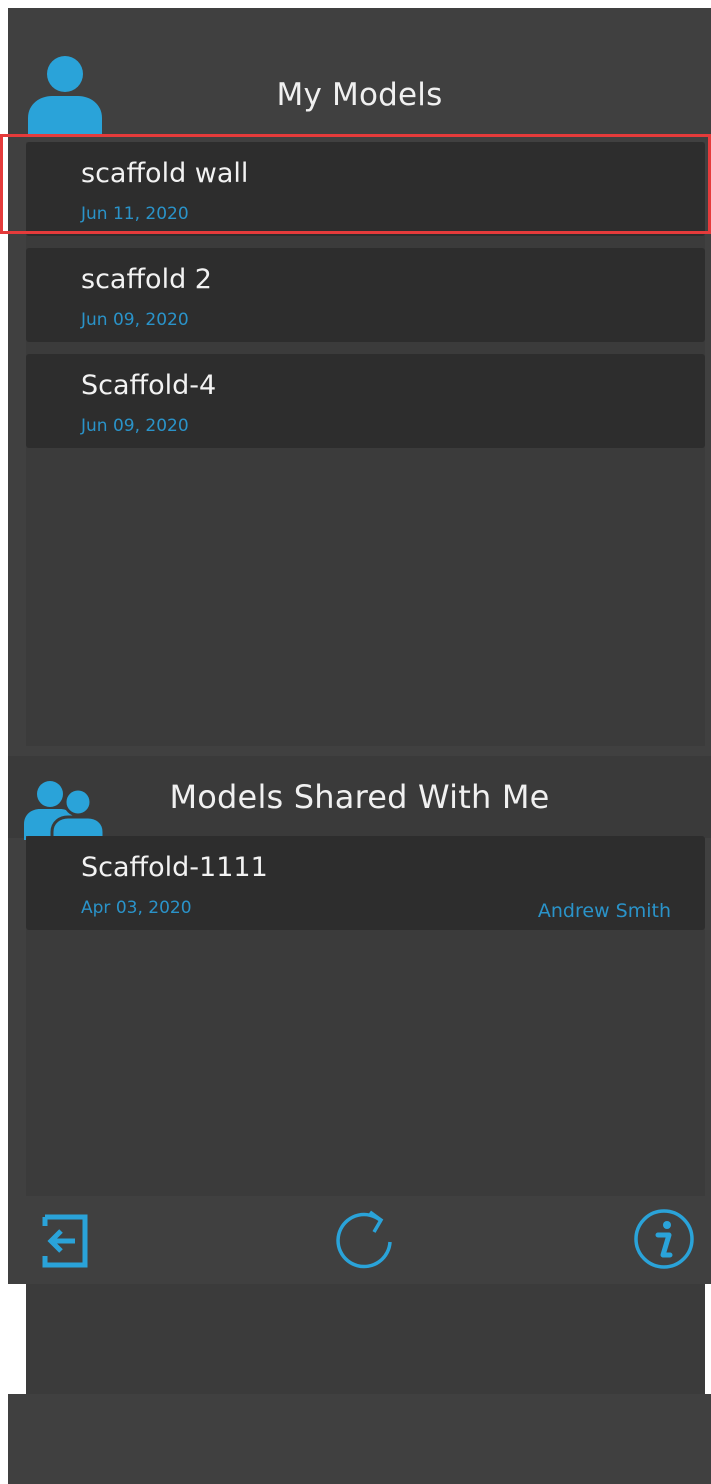 The image size is (711, 1484). What do you see at coordinates (146, 279) in the screenshot?
I see `model-name: scaffold 2` at bounding box center [146, 279].